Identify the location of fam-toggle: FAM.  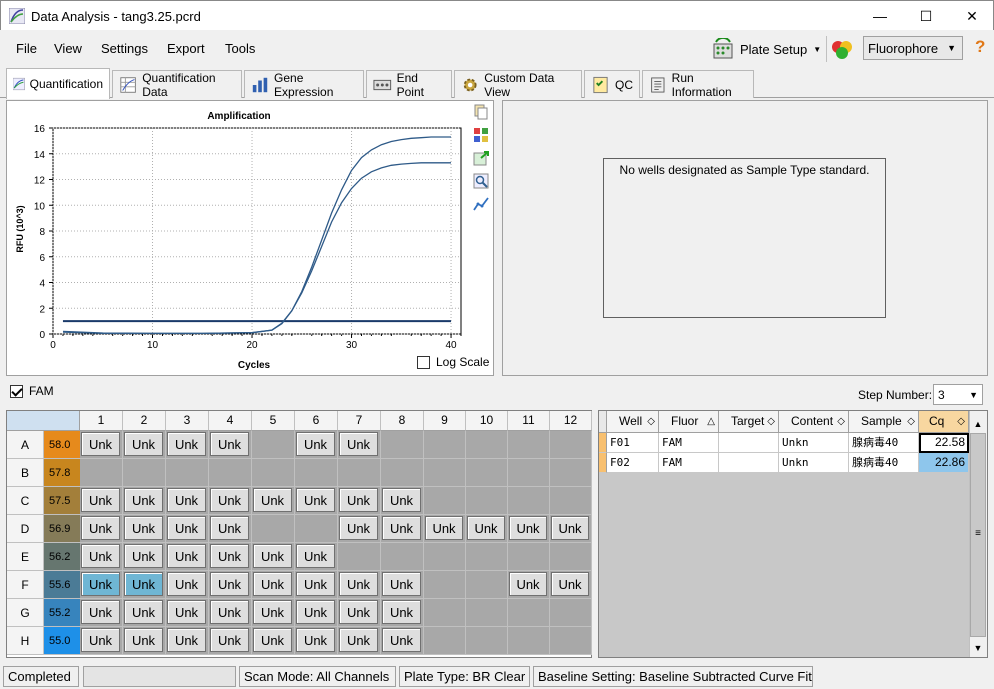
(32, 391).